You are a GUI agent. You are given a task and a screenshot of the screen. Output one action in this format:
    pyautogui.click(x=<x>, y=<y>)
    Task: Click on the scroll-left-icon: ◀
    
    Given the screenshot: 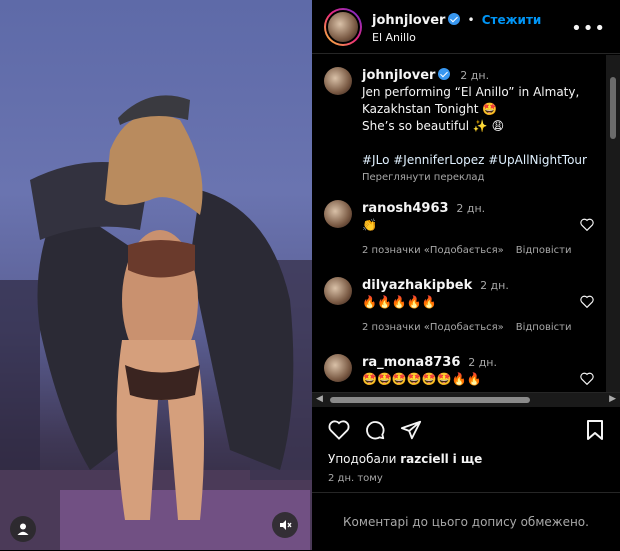 What is the action you would take?
    pyautogui.click(x=319, y=399)
    